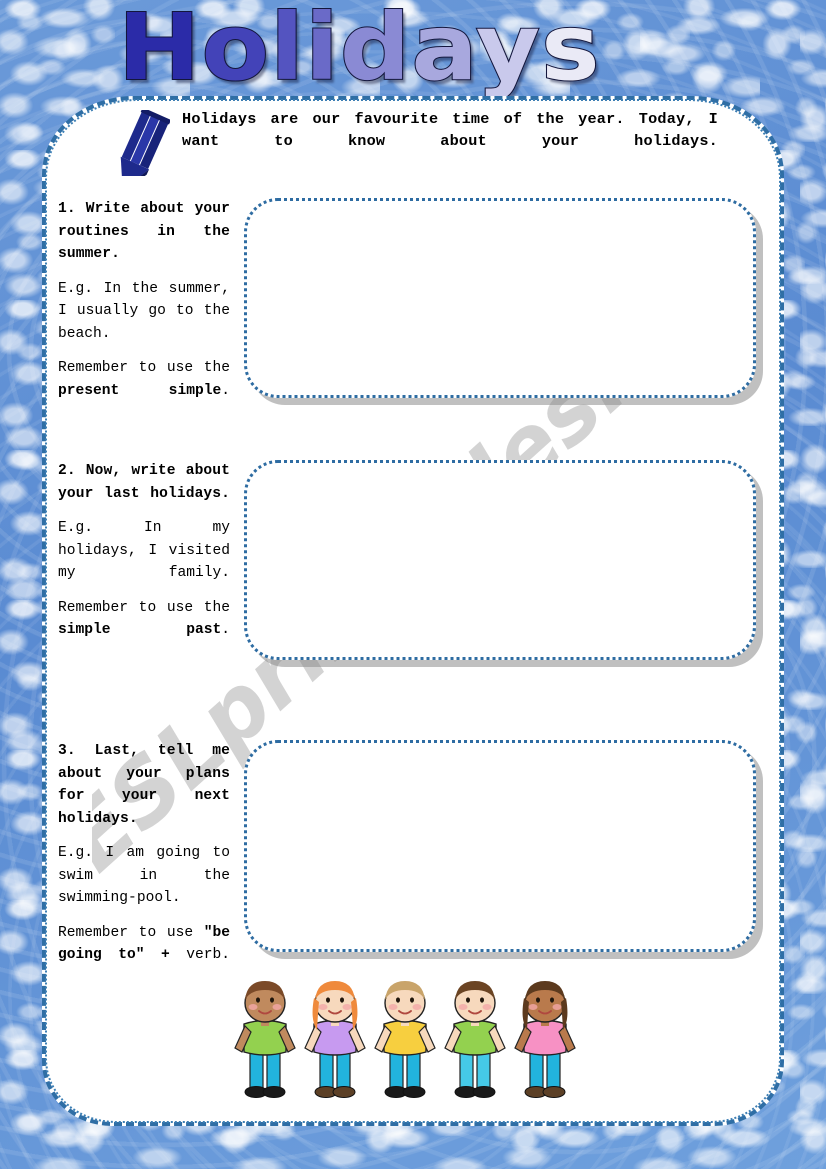 Image resolution: width=826 pixels, height=1169 pixels. What do you see at coordinates (322, 50) in the screenshot?
I see `title-letter: i` at bounding box center [322, 50].